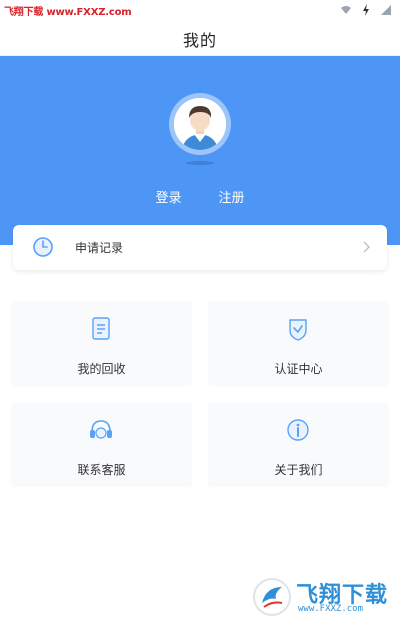 This screenshot has height=628, width=400. What do you see at coordinates (43, 247) in the screenshot?
I see `history-icon` at bounding box center [43, 247].